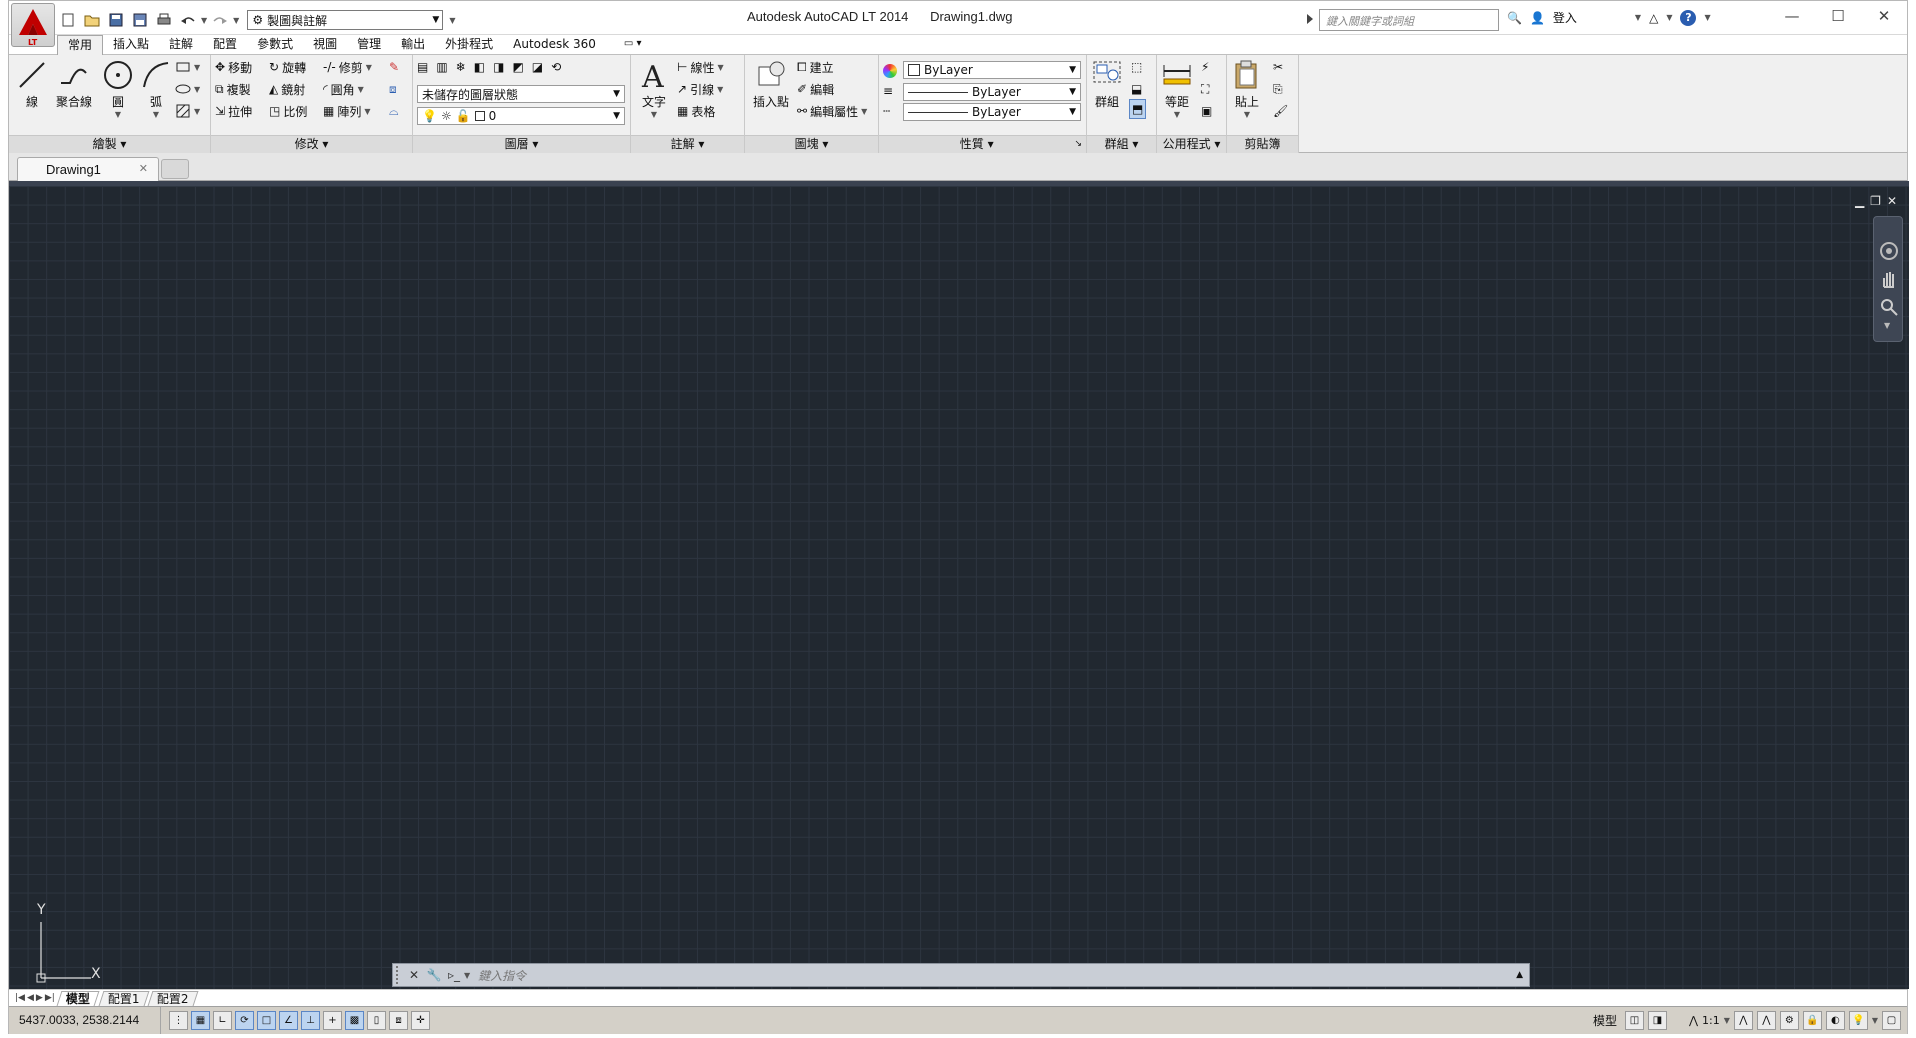 This screenshot has height=1038, width=1916. I want to click on application-status-menu-icon: ▼, so click(1875, 1020).